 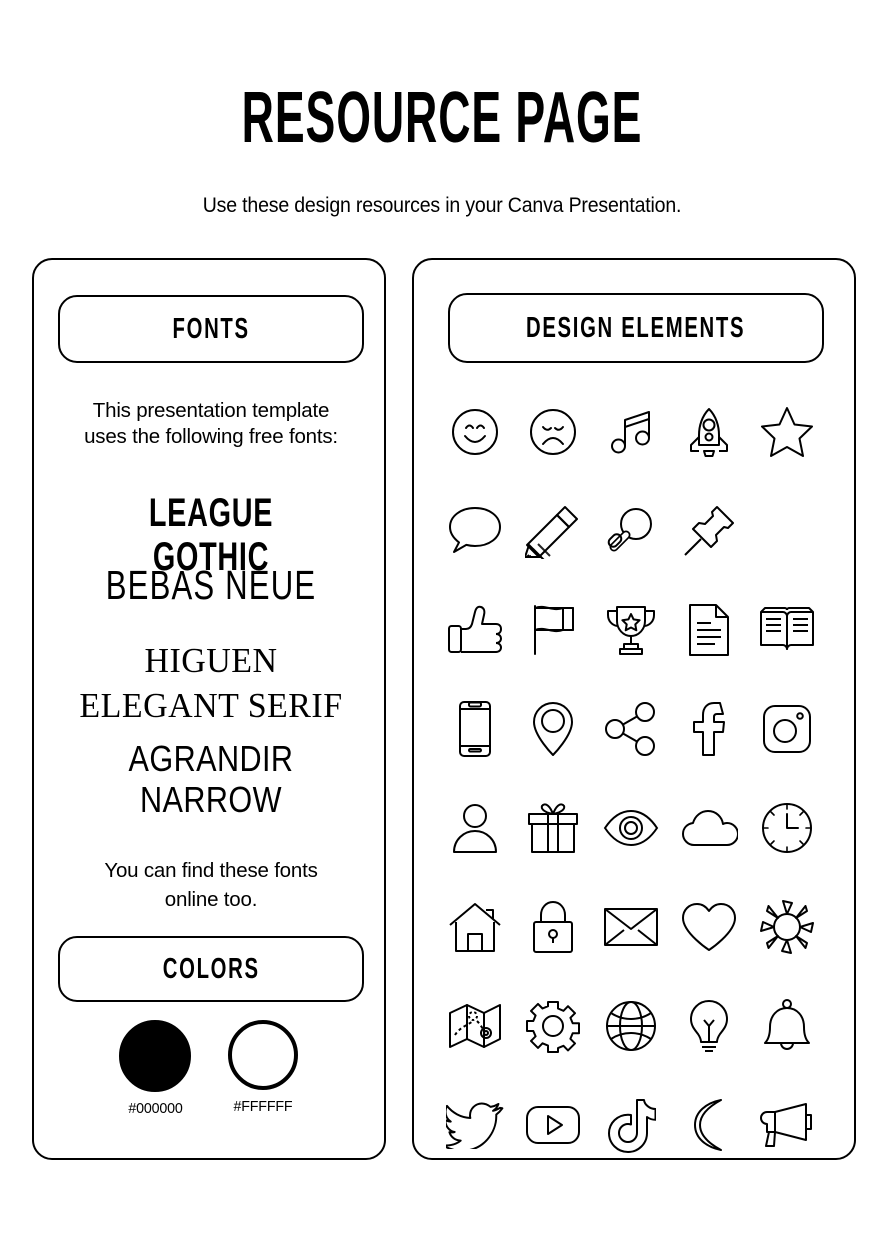 What do you see at coordinates (553, 431) in the screenshot?
I see `sad-face-icon` at bounding box center [553, 431].